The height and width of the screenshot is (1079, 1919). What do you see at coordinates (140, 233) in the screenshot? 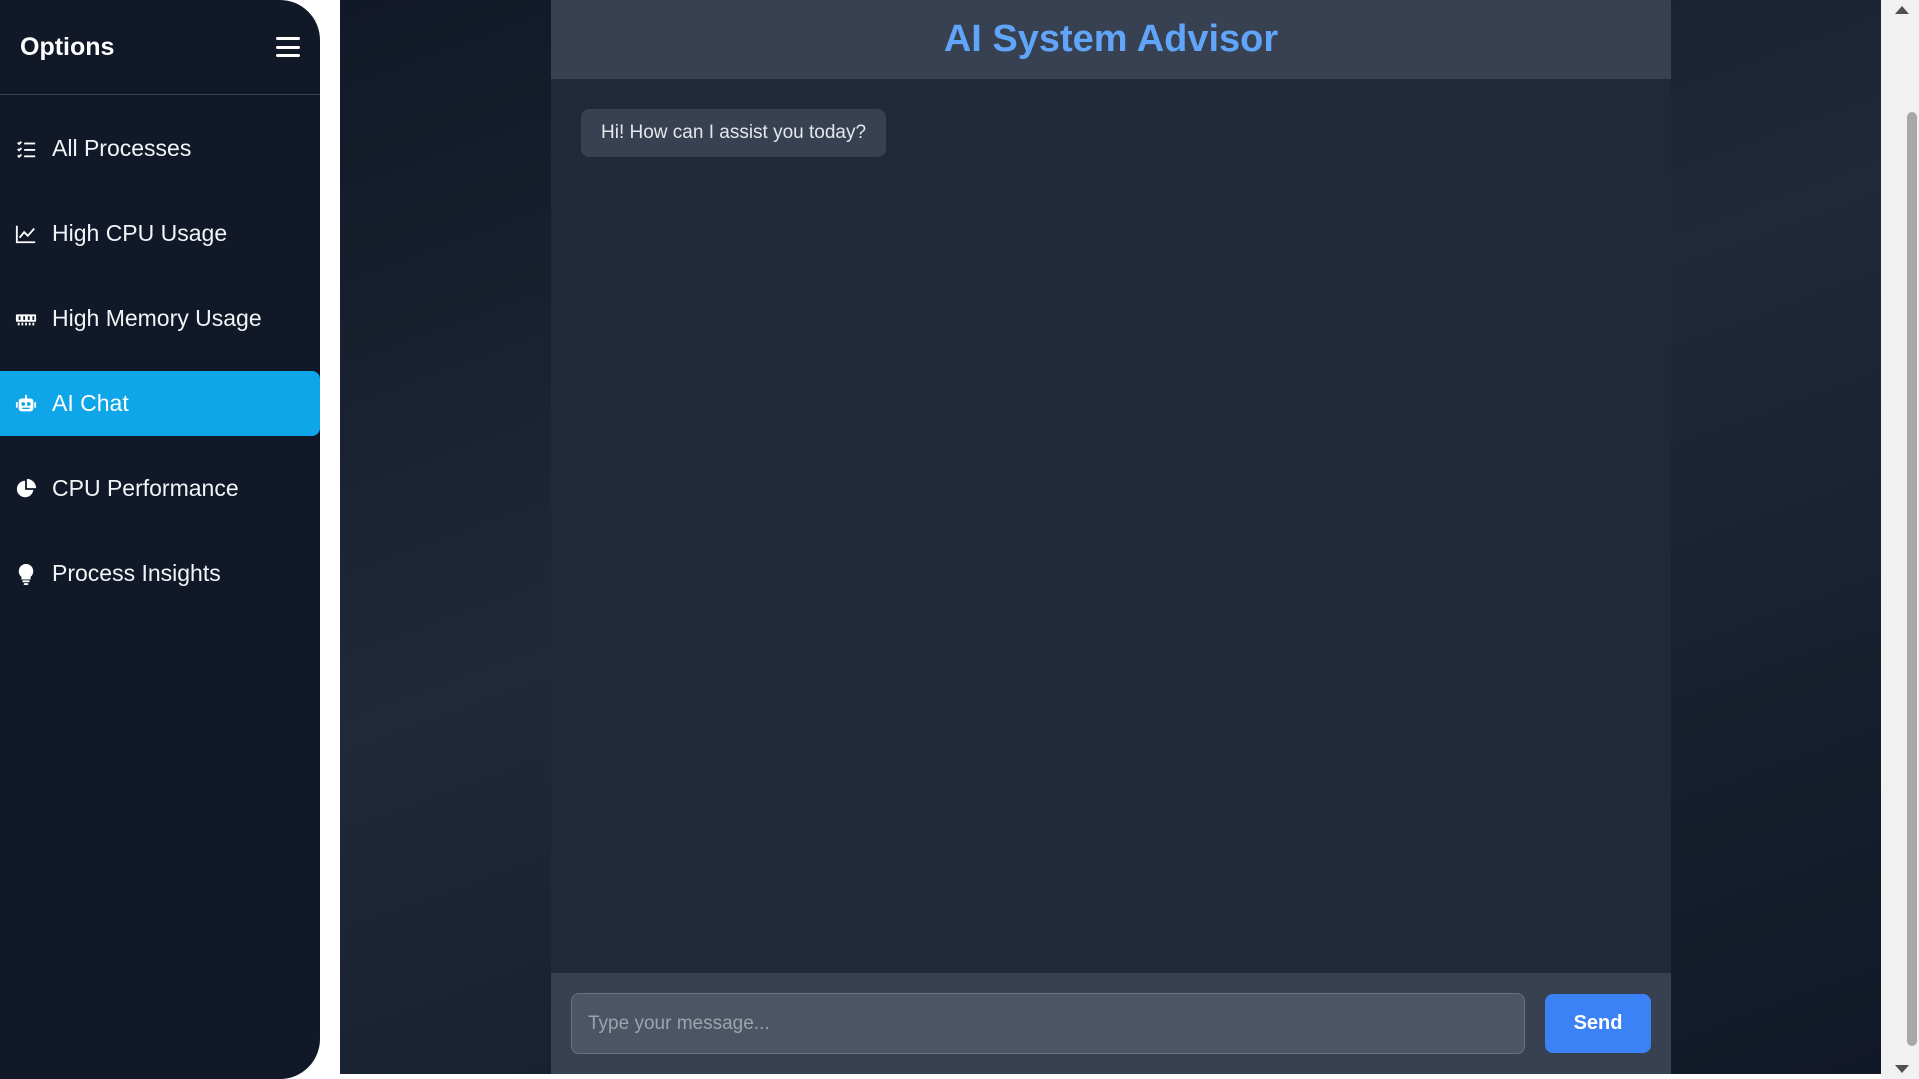
I see `sidebar-item-label: High CPU Usage` at bounding box center [140, 233].